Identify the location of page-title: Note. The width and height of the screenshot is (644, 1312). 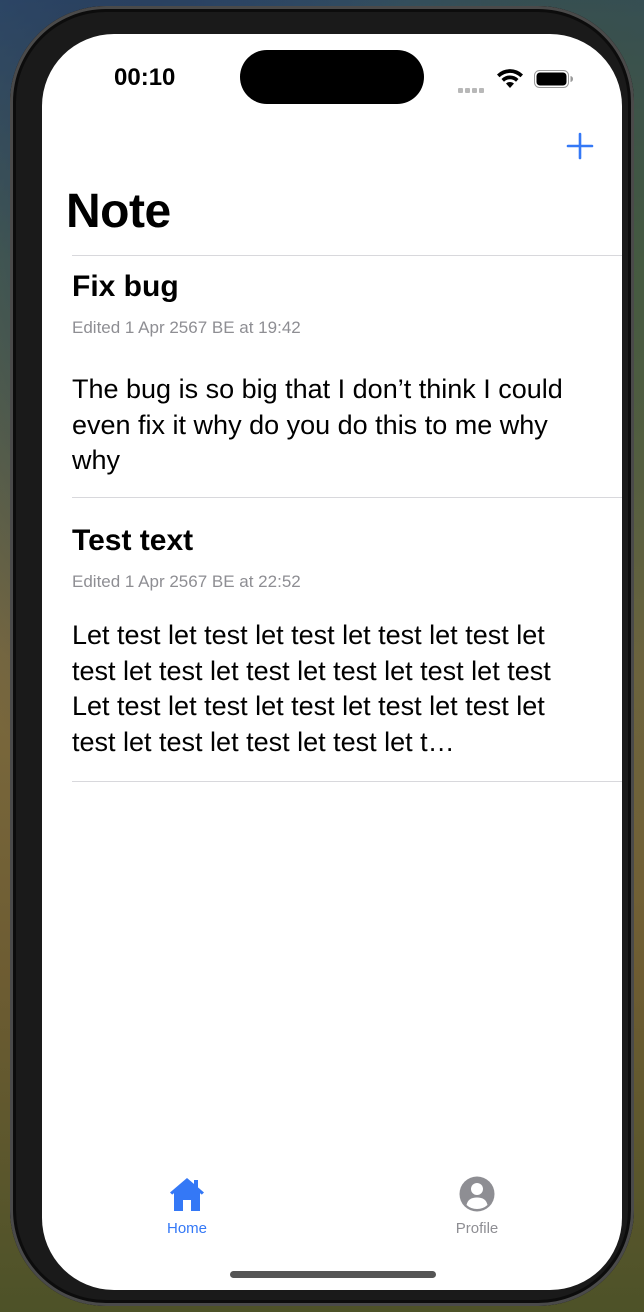
(118, 211).